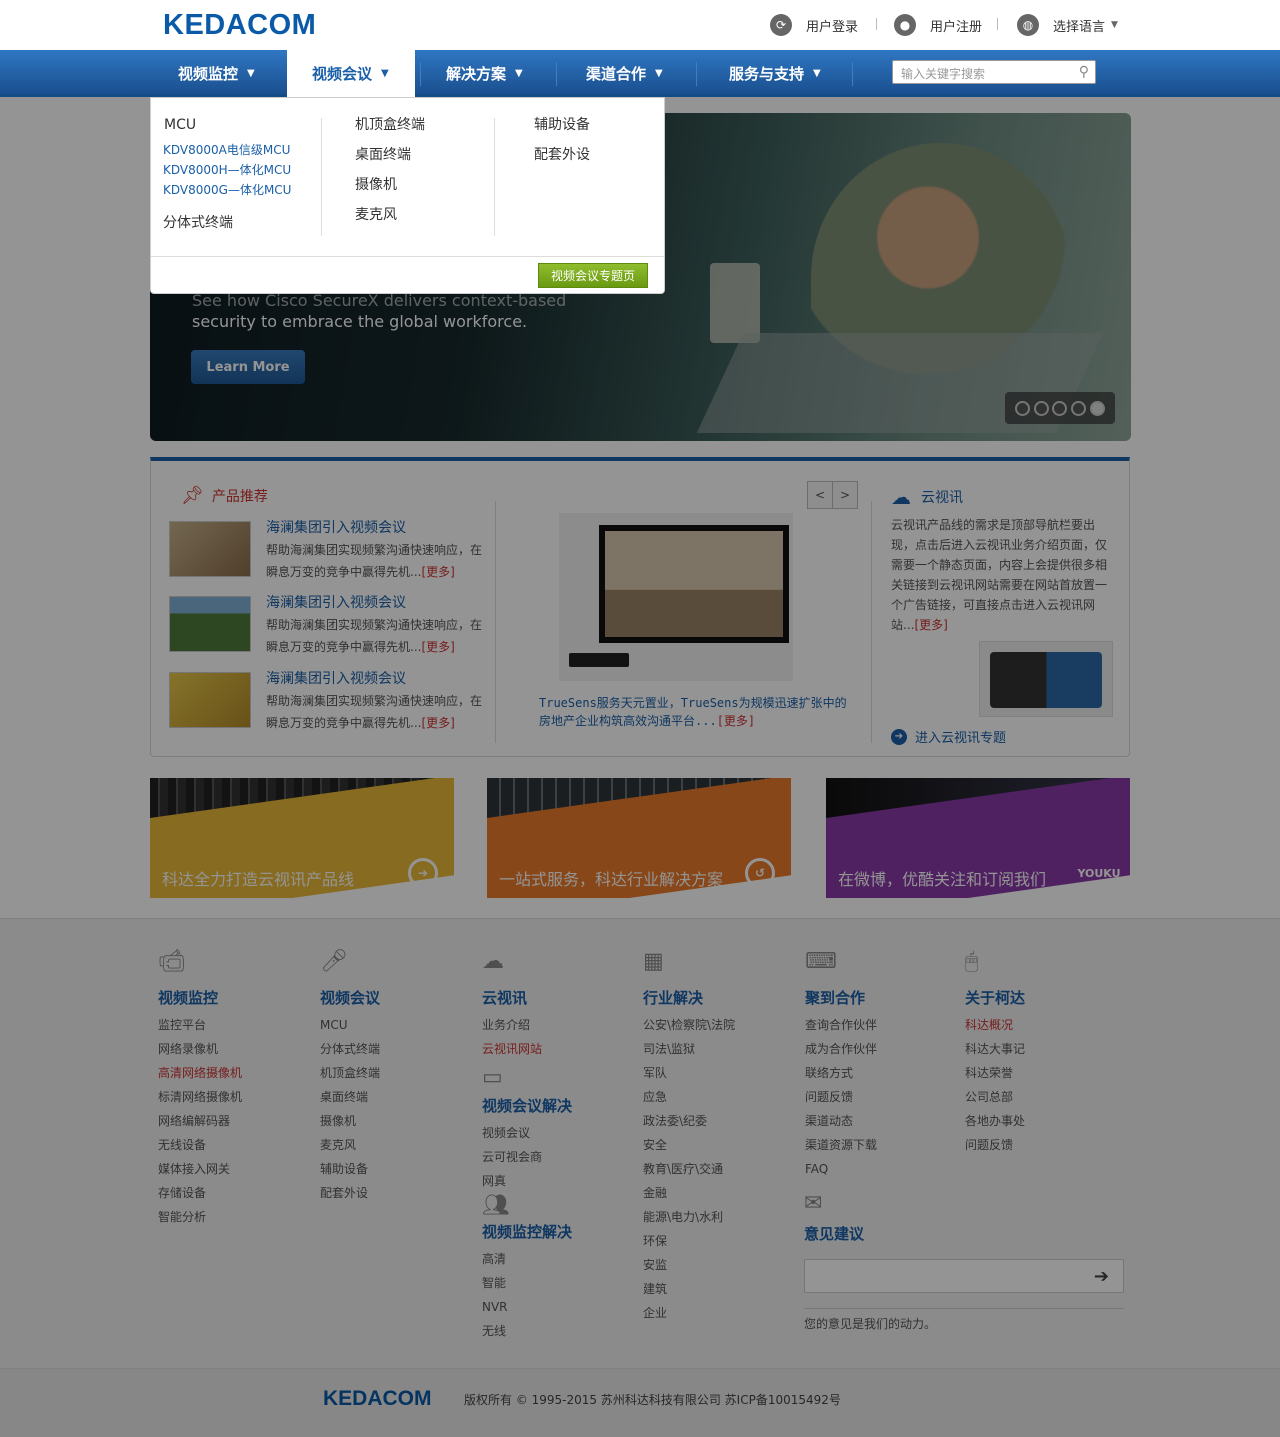 The width and height of the screenshot is (1280, 1437). Describe the element at coordinates (562, 125) in the screenshot. I see `dropdown-item: 辅助设备` at that location.